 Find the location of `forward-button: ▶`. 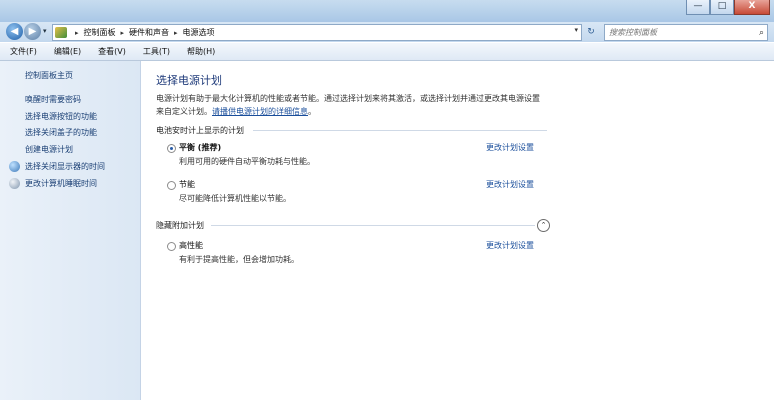

forward-button: ▶ is located at coordinates (32, 31).